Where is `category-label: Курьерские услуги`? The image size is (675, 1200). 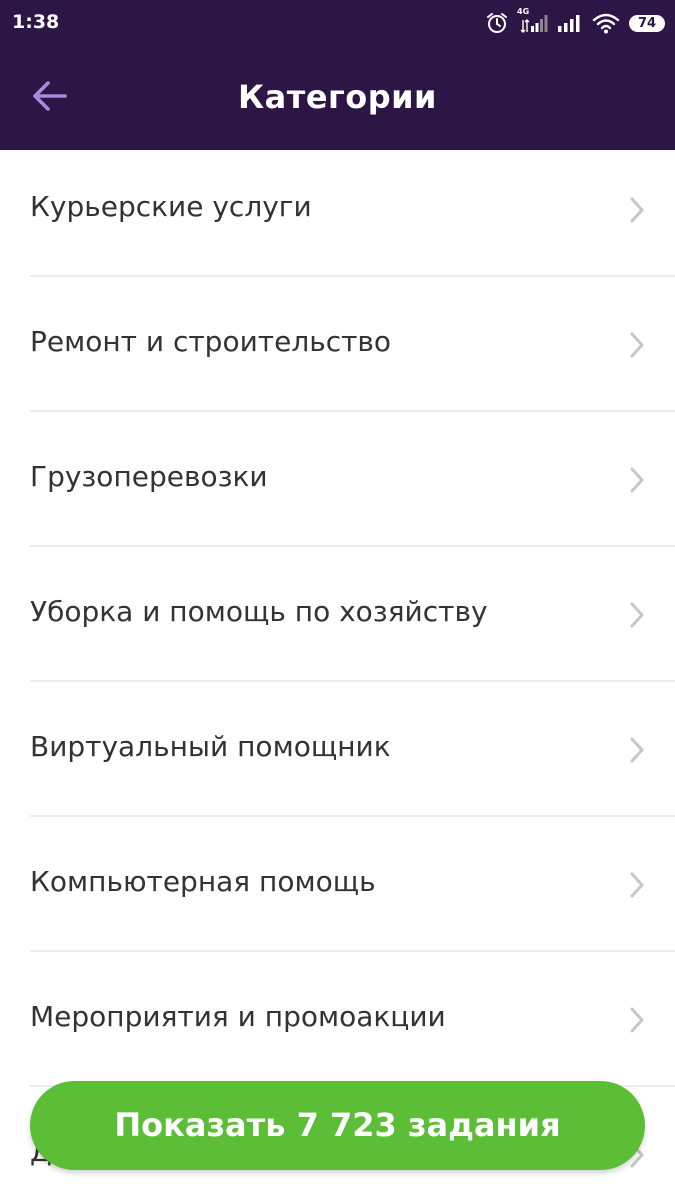 category-label: Курьерские услуги is located at coordinates (171, 206).